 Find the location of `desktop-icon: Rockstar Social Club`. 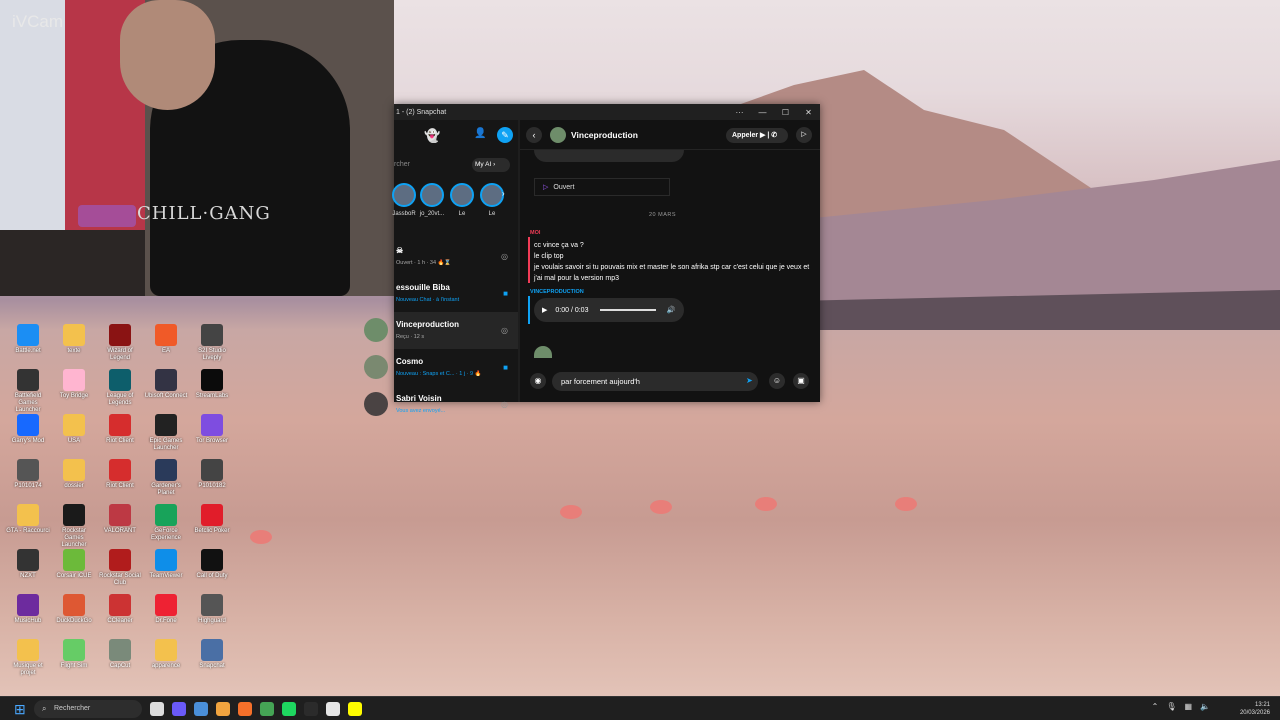

desktop-icon: Rockstar Social Club is located at coordinates (120, 568).